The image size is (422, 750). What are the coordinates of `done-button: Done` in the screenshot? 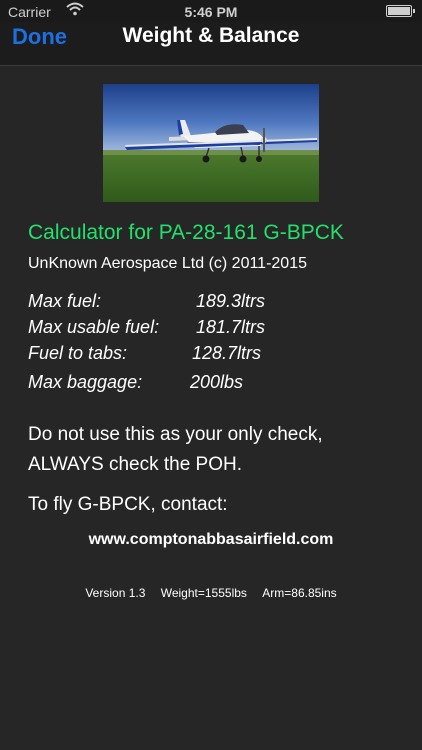 It's located at (39, 37).